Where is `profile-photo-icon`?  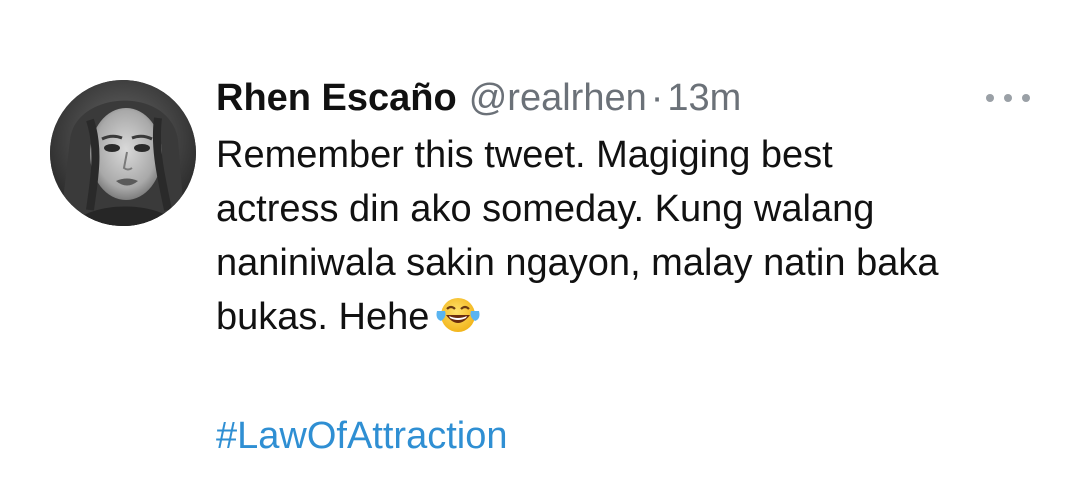 profile-photo-icon is located at coordinates (123, 153).